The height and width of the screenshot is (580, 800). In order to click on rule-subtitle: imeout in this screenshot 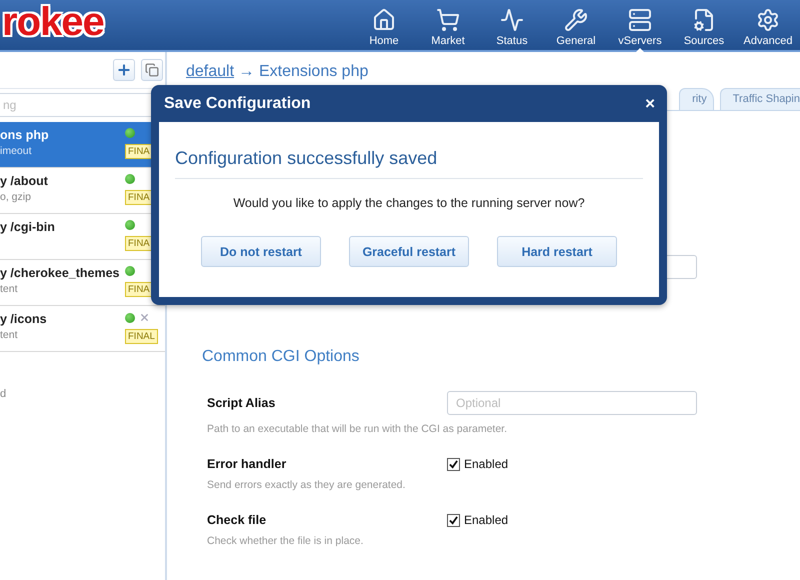, I will do `click(16, 151)`.